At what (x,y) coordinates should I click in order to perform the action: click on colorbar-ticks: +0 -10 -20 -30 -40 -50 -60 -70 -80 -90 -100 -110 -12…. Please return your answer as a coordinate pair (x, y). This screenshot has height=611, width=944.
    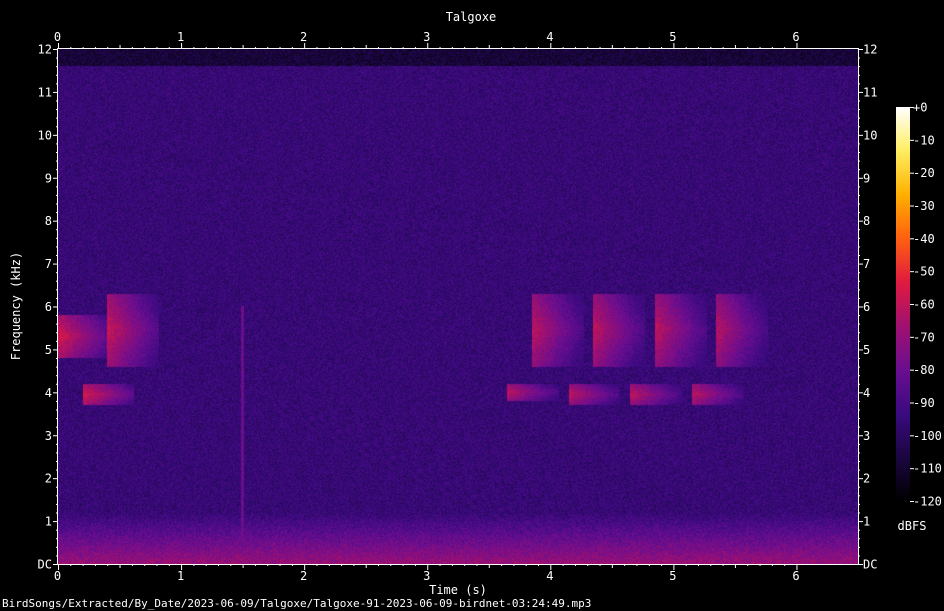
    Looking at the image, I should click on (926, 305).